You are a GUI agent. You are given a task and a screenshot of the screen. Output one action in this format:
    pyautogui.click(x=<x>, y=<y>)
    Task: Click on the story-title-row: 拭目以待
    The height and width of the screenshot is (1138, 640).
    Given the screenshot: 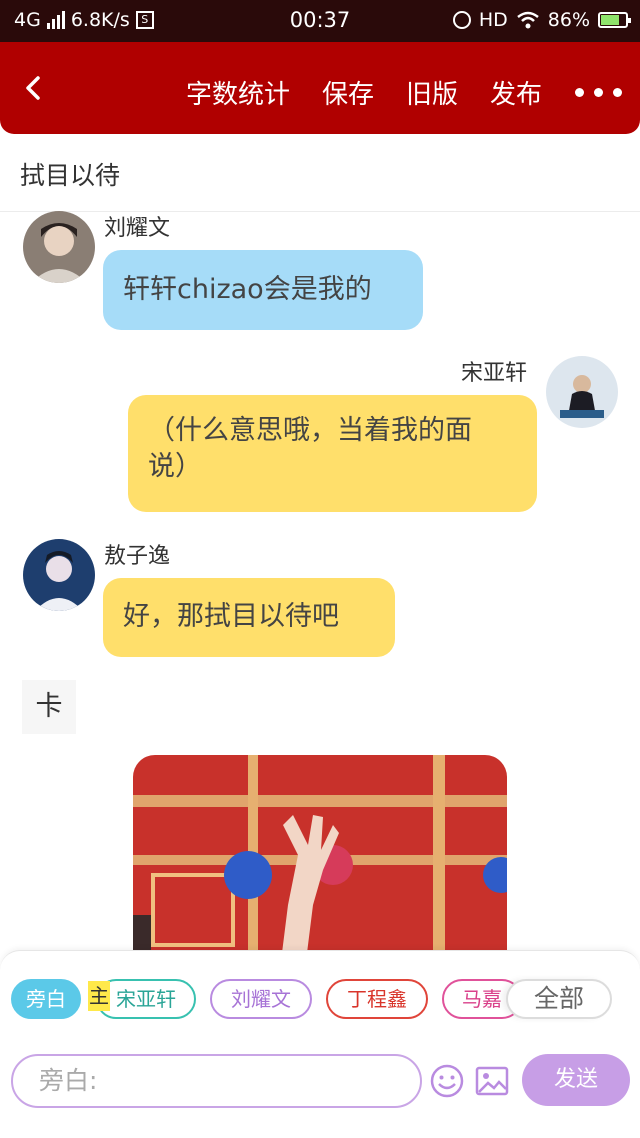 What is the action you would take?
    pyautogui.click(x=320, y=173)
    